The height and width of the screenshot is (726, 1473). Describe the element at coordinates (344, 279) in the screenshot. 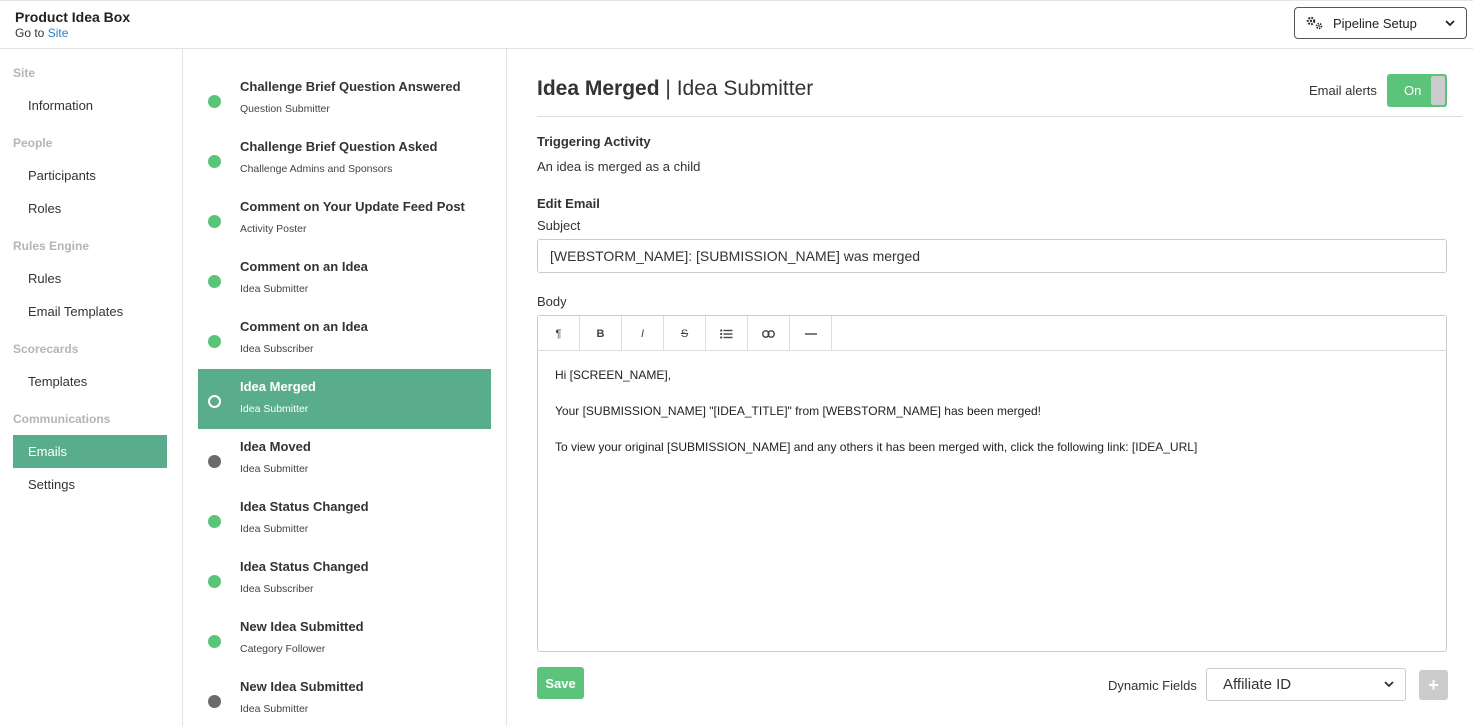

I see `email-list-item: Comment on an Idea Idea Submitter` at that location.